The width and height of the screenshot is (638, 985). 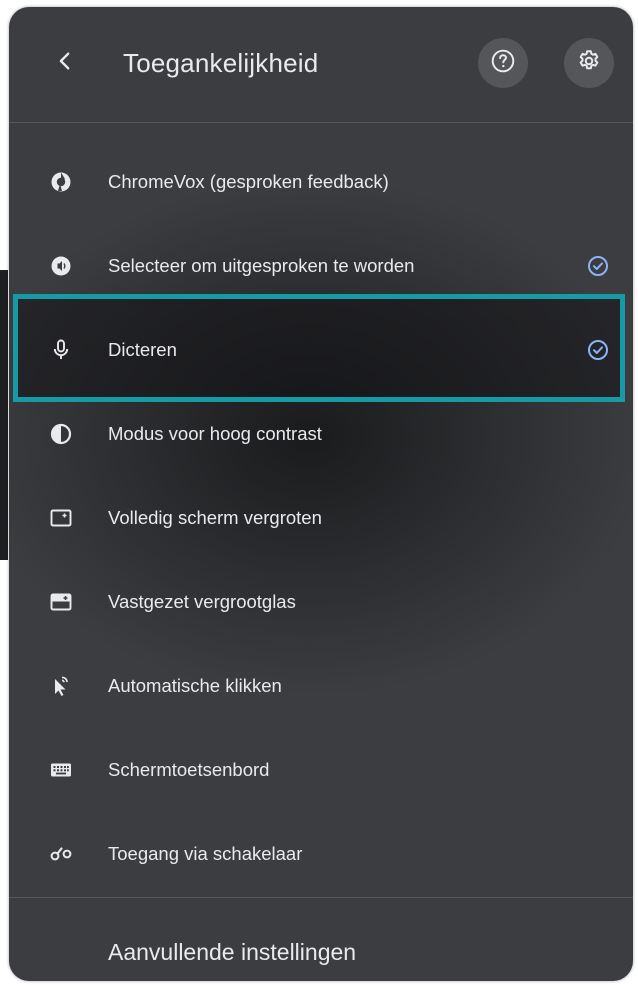 I want to click on item-label: Modus voor hoog contrast, so click(x=215, y=433).